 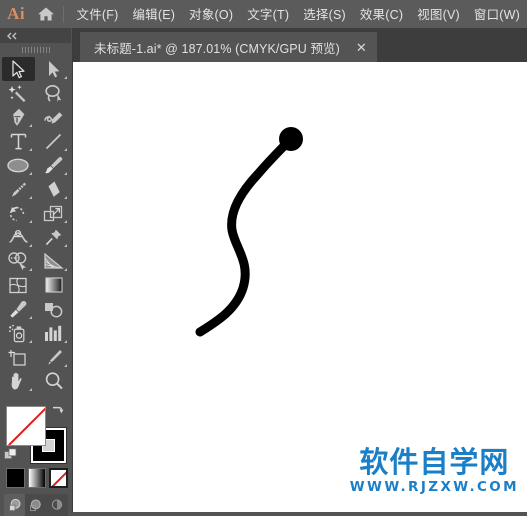 I want to click on zoom-tool, so click(x=54, y=381).